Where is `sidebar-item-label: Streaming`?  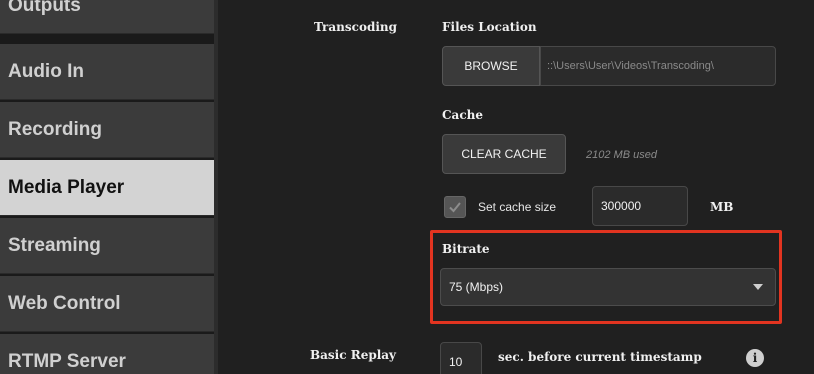 sidebar-item-label: Streaming is located at coordinates (54, 245).